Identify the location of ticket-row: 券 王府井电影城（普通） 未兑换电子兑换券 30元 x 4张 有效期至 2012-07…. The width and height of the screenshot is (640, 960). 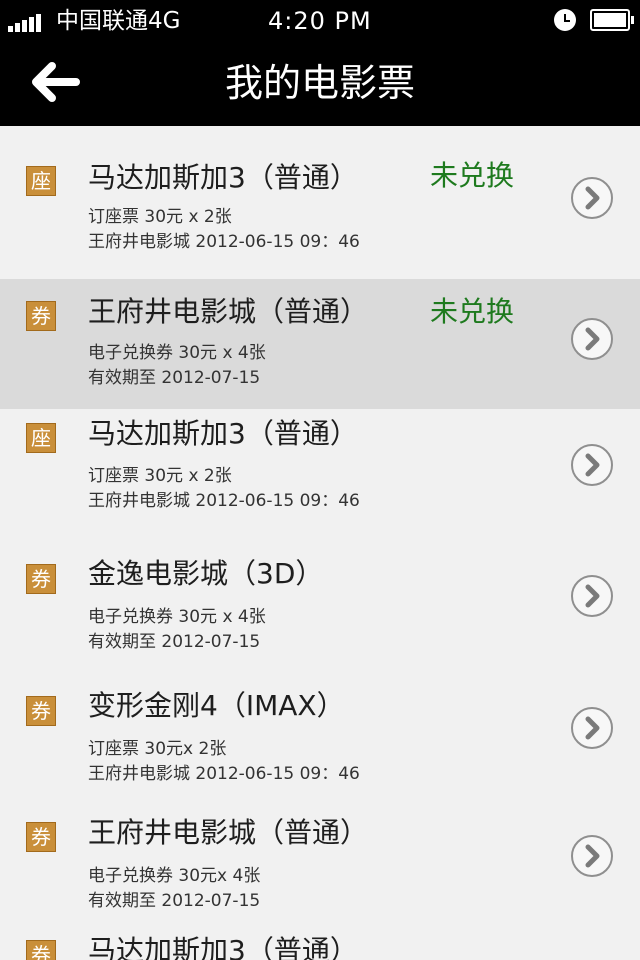
(320, 344).